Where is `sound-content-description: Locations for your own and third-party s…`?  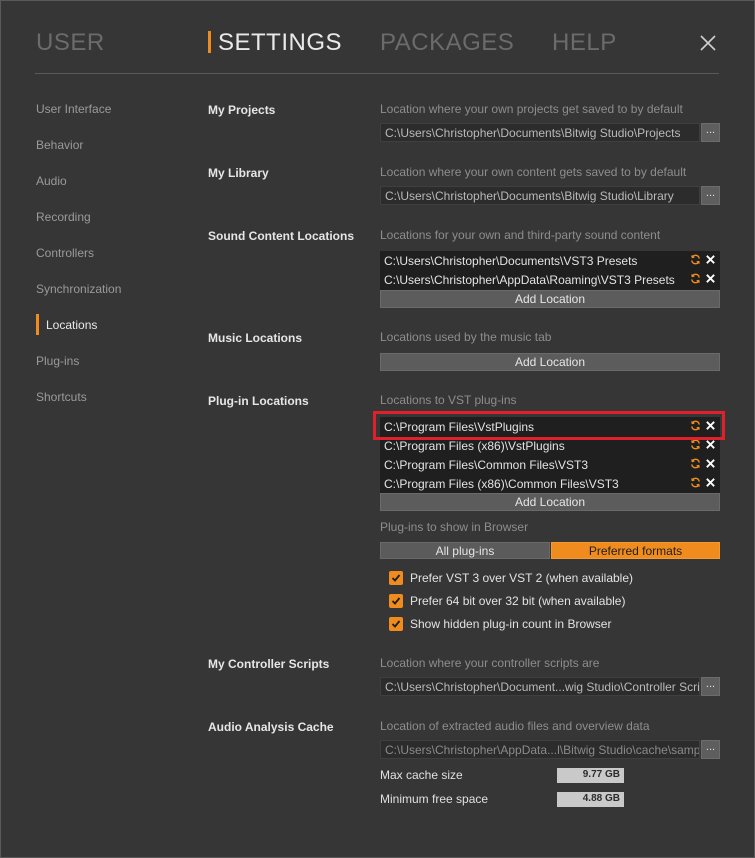
sound-content-description: Locations for your own and third-party s… is located at coordinates (520, 235).